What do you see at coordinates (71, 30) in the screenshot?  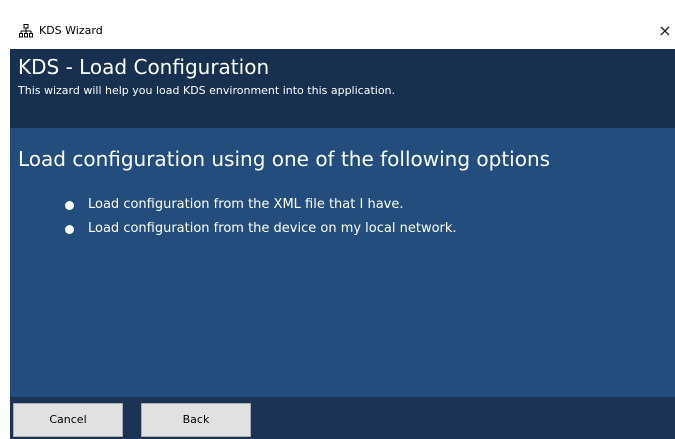 I see `window-title: KDS Wizard` at bounding box center [71, 30].